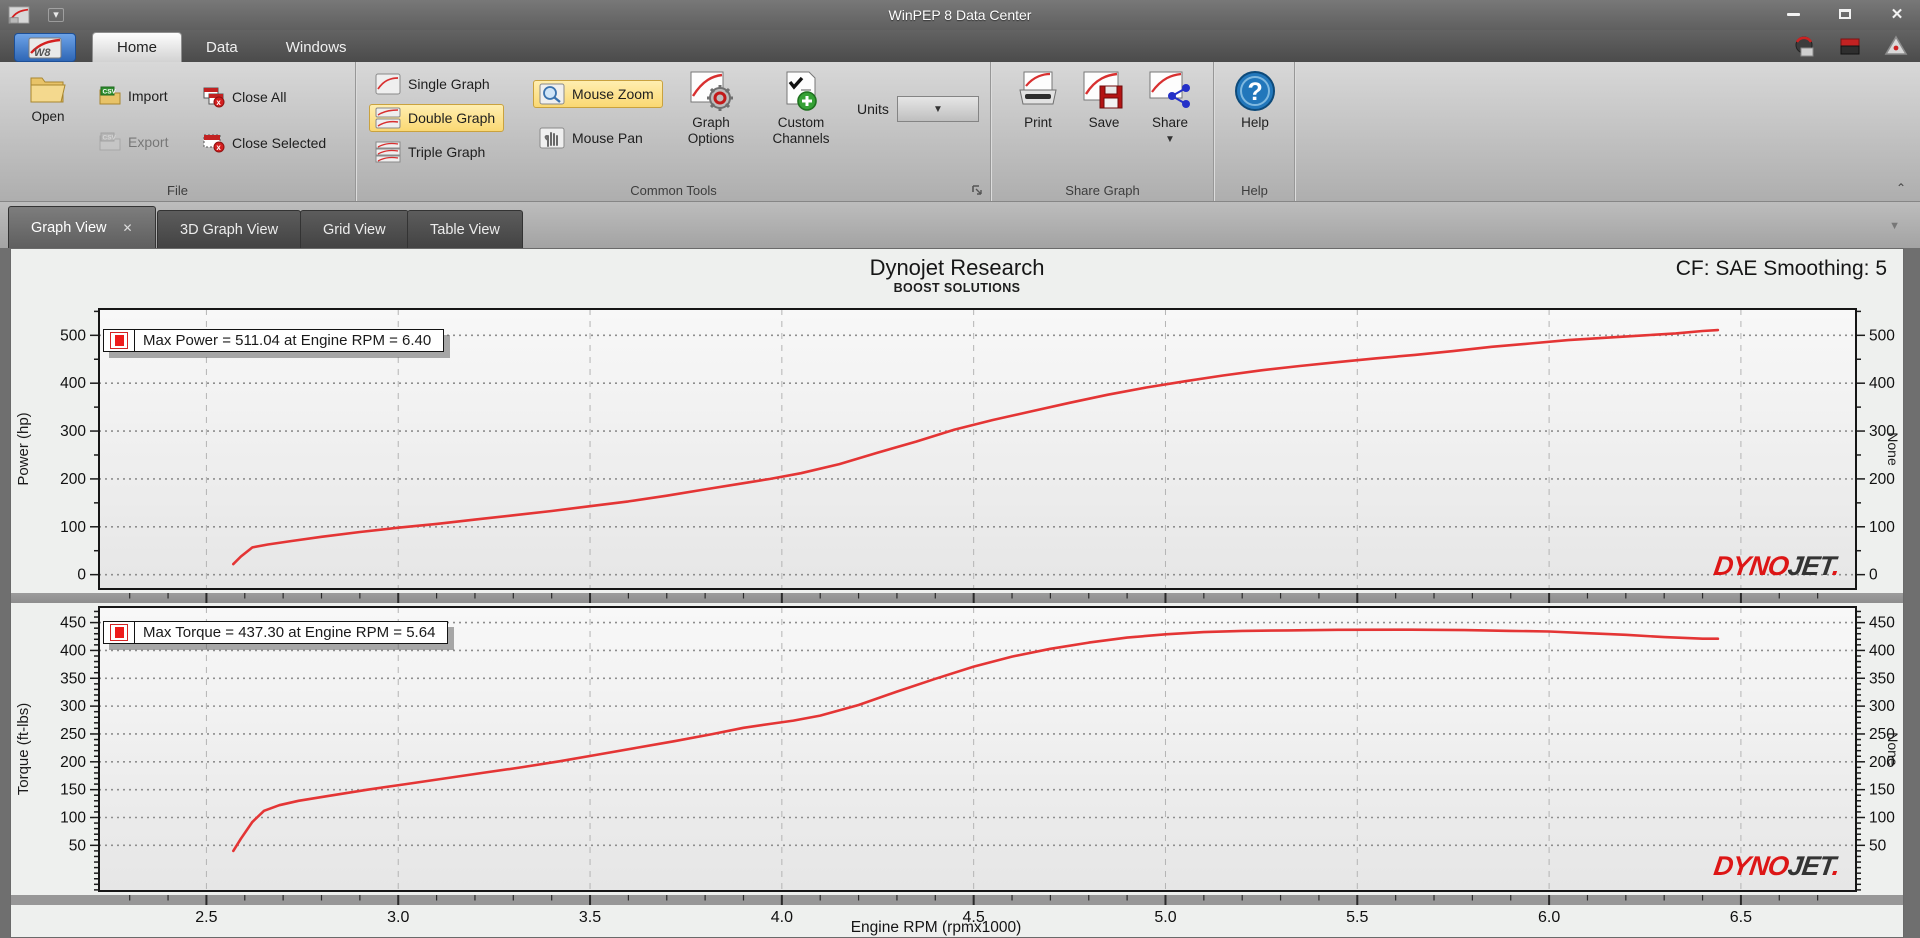  I want to click on custom-channels-icon, so click(801, 91).